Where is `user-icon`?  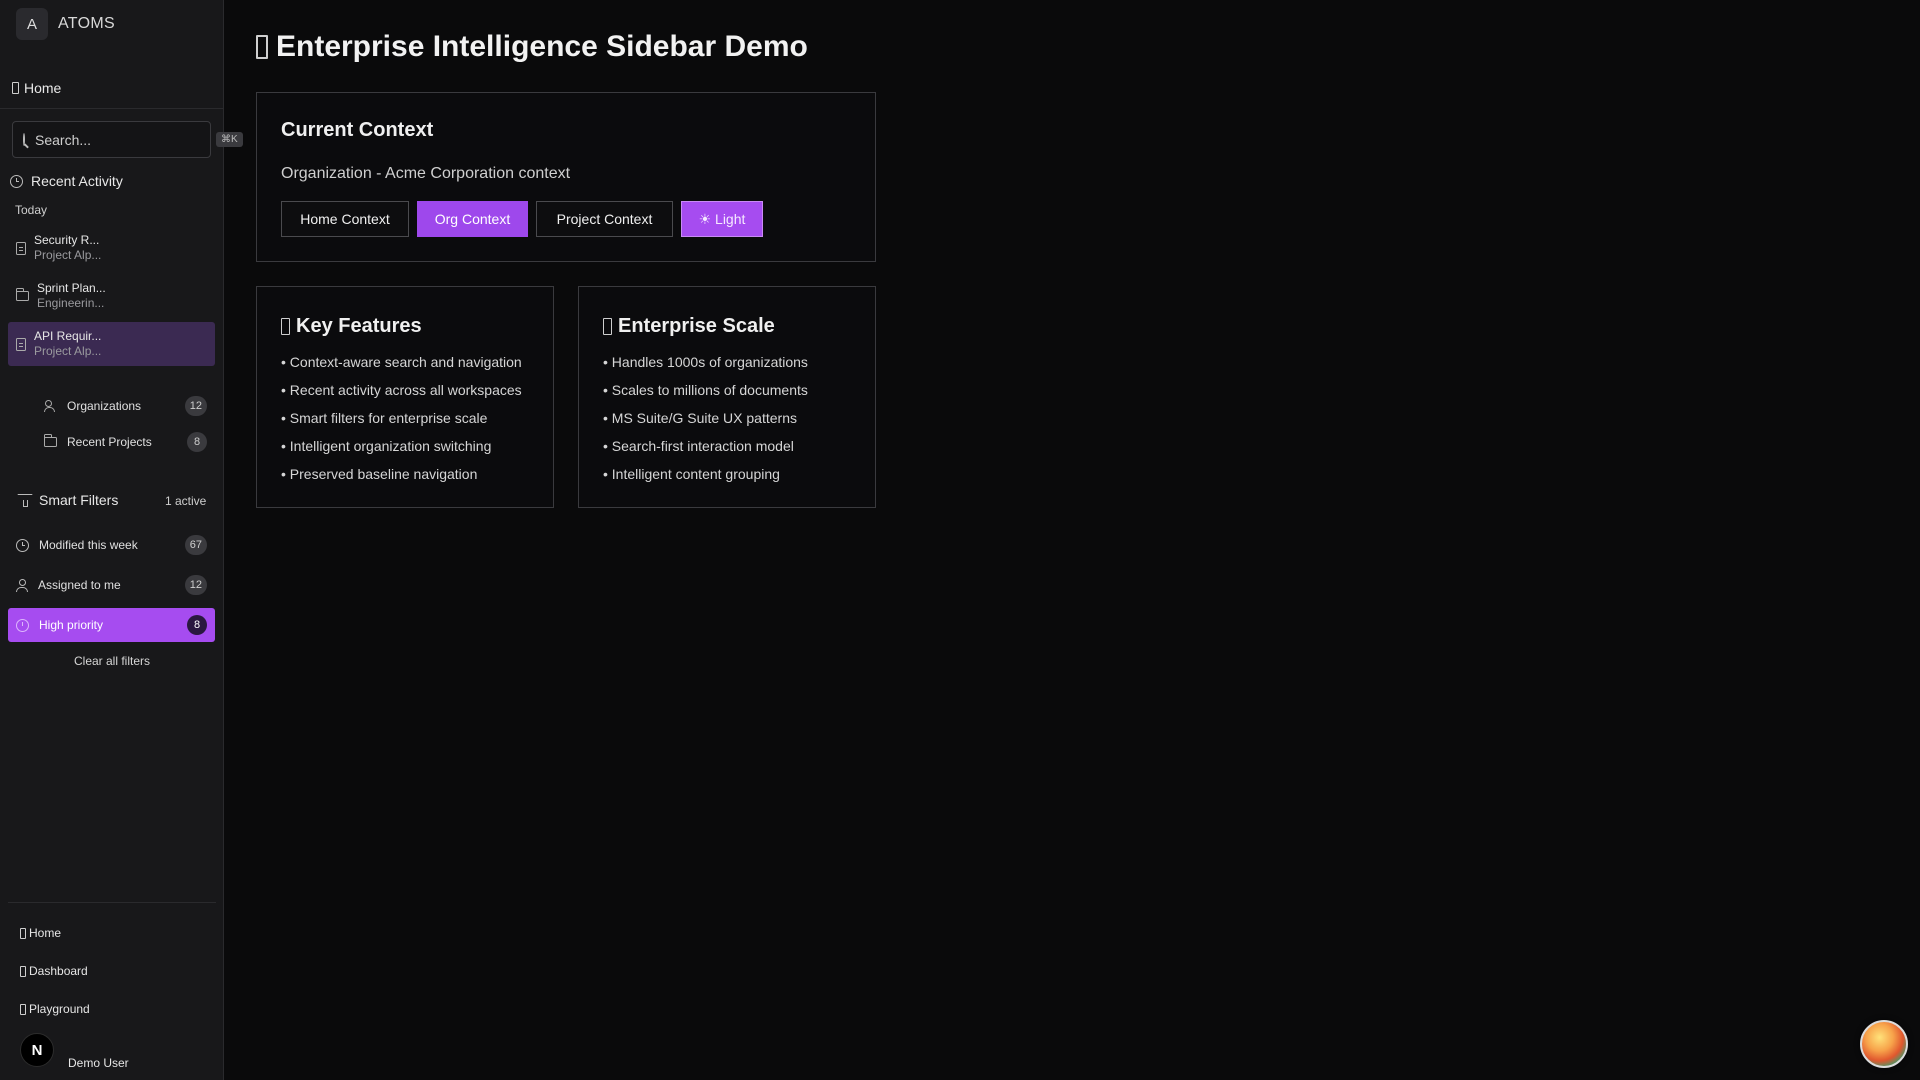 user-icon is located at coordinates (22, 585).